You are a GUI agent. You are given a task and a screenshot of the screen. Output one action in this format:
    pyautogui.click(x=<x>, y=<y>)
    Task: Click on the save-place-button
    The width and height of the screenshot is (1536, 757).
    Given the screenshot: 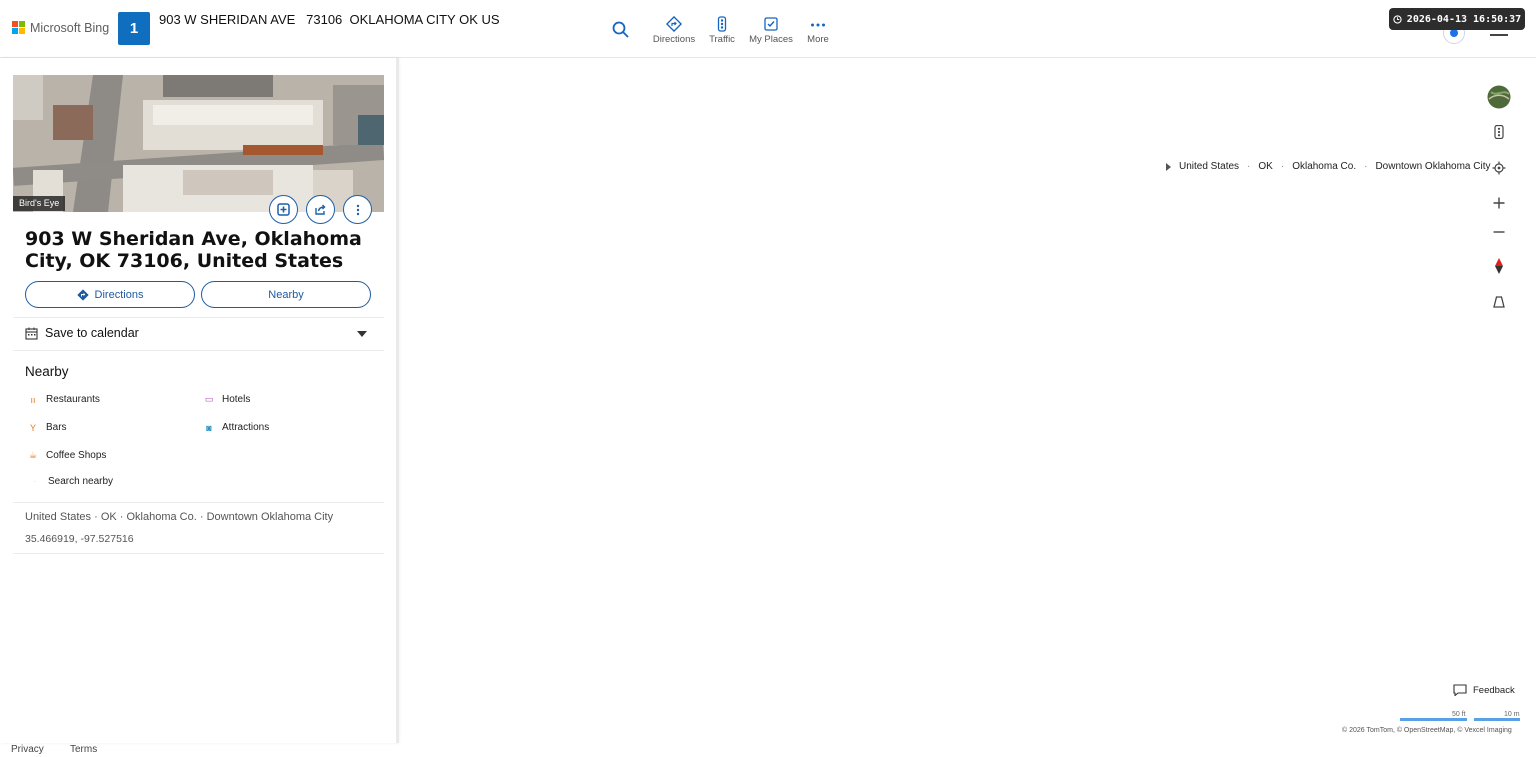 What is the action you would take?
    pyautogui.click(x=283, y=209)
    